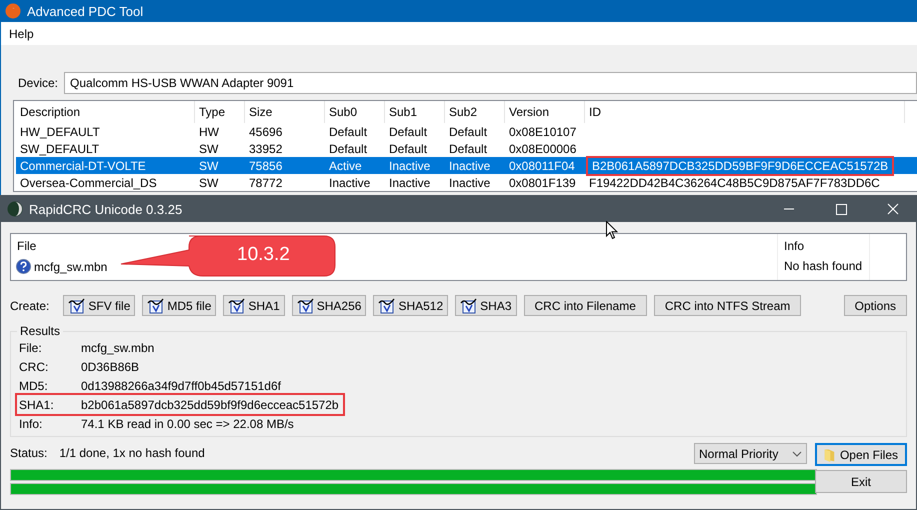 This screenshot has height=510, width=917. Describe the element at coordinates (105, 209) in the screenshot. I see `window-title: RapidCRC Unicode 0.3.25` at that location.